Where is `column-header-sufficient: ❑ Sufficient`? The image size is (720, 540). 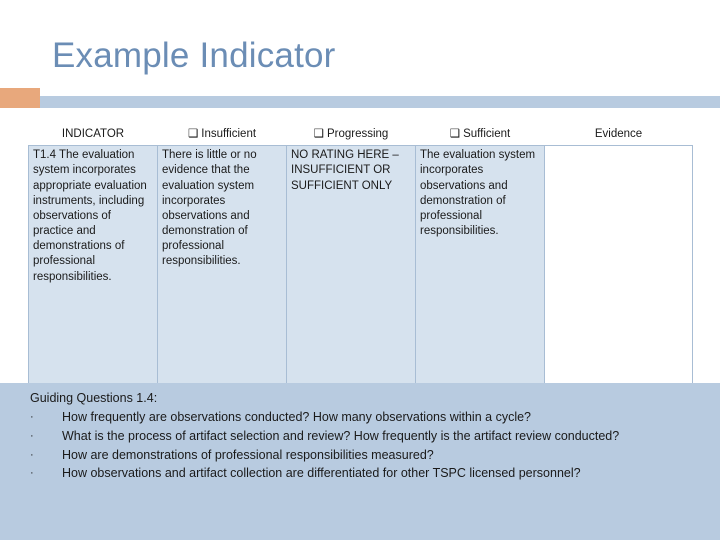
column-header-sufficient: ❑ Sufficient is located at coordinates (480, 135).